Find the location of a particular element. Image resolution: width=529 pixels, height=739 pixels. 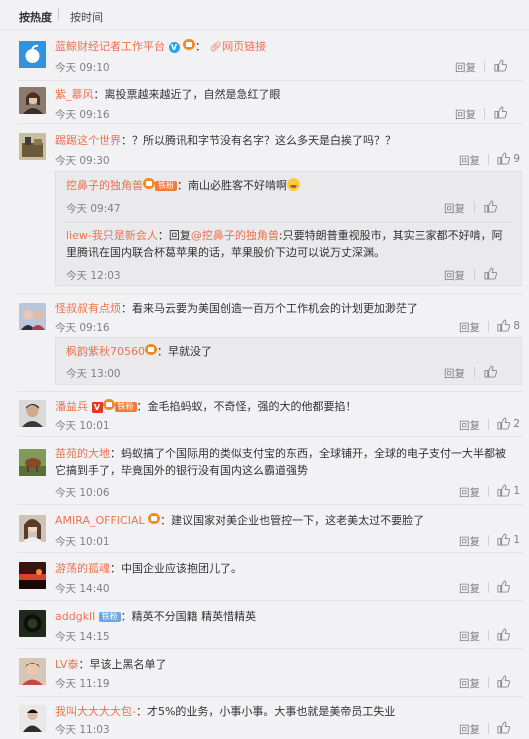

like-button: 9 is located at coordinates (508, 158).